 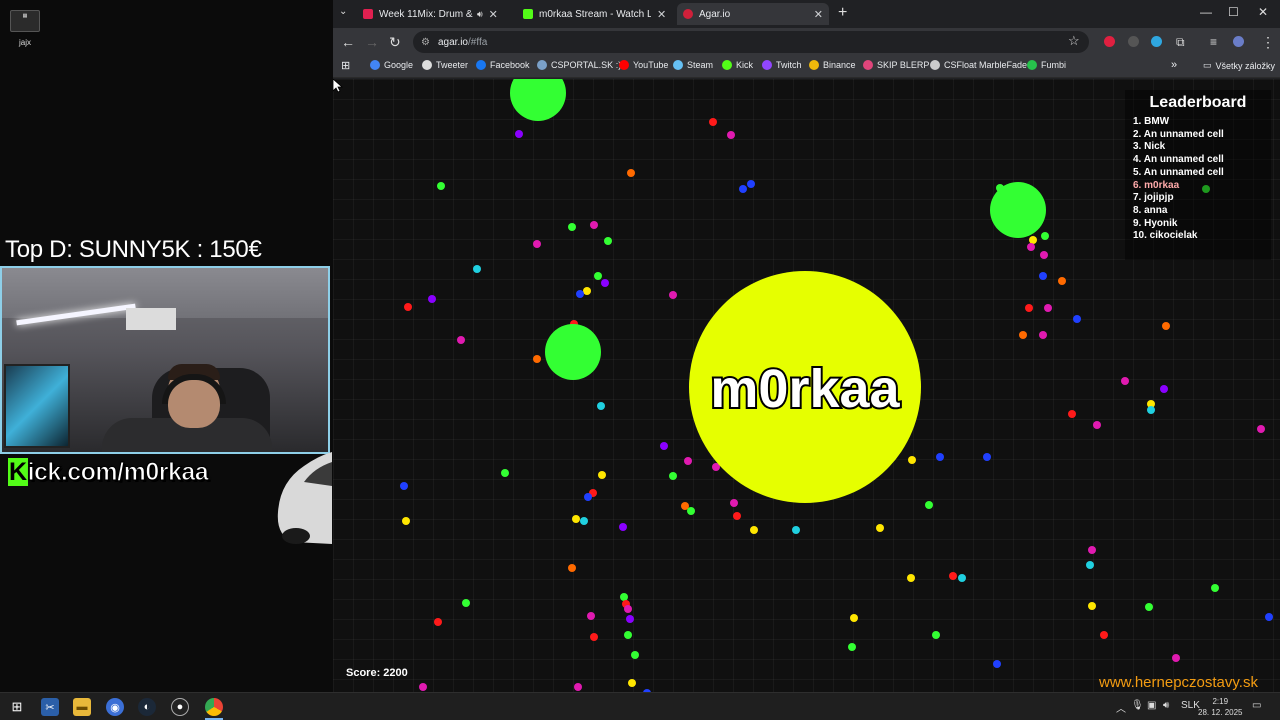 I want to click on leaderboard-entry: 7. jojipjp, so click(x=1153, y=198).